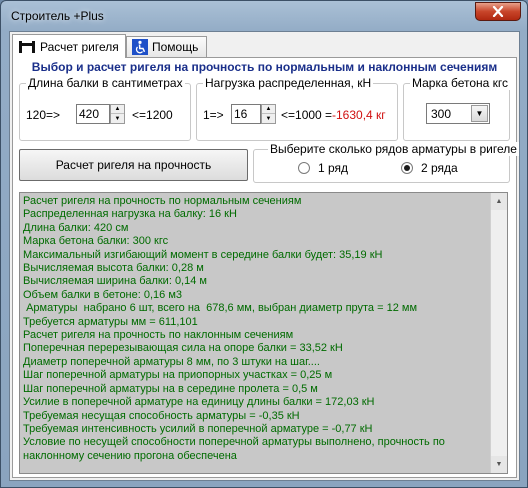  Describe the element at coordinates (133, 165) in the screenshot. I see `calc-beam-button: Расчет ригеля на прочность` at that location.